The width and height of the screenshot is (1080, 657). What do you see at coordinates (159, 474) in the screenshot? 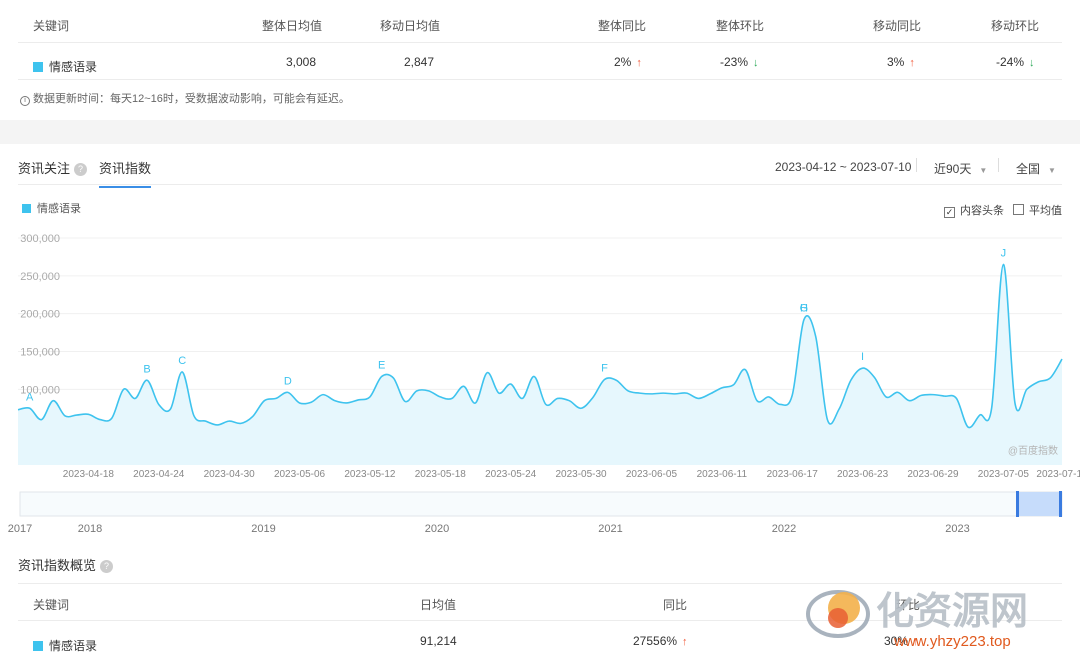
I see `x-tick-label: 2023-04-24` at bounding box center [159, 474].